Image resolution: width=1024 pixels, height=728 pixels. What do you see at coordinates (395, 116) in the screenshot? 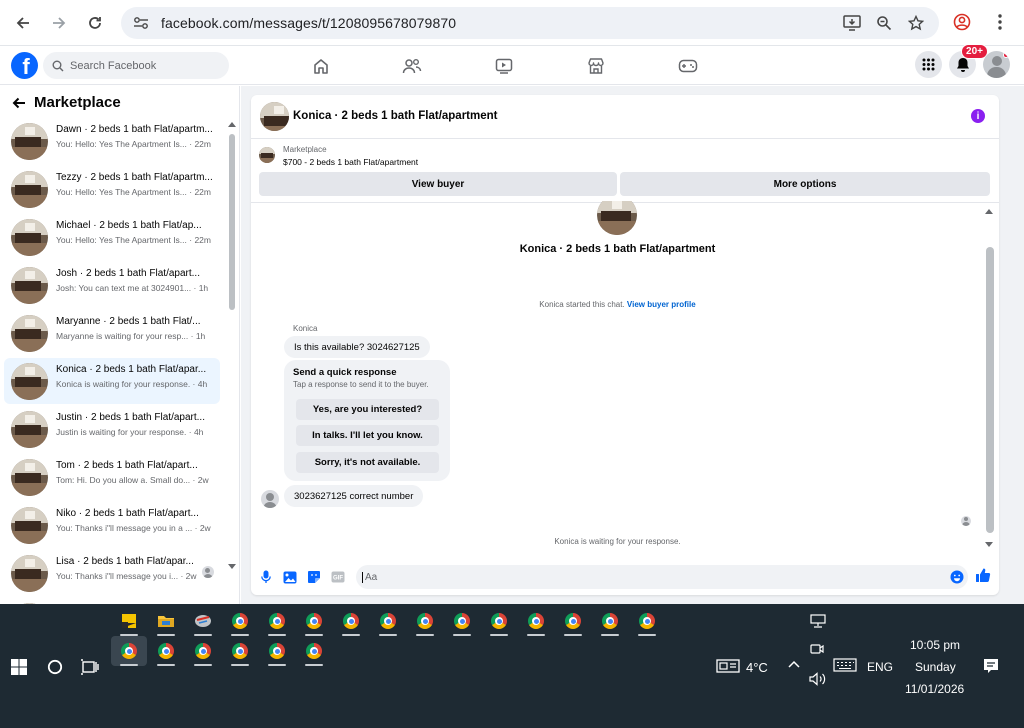
I see `chat-title: Konica · 2 beds 1 bath Flat/apartment` at bounding box center [395, 116].